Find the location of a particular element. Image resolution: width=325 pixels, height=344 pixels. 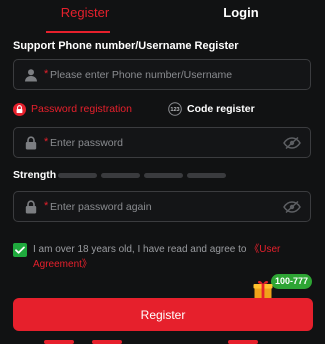

svg-text: 123 is located at coordinates (174, 110).